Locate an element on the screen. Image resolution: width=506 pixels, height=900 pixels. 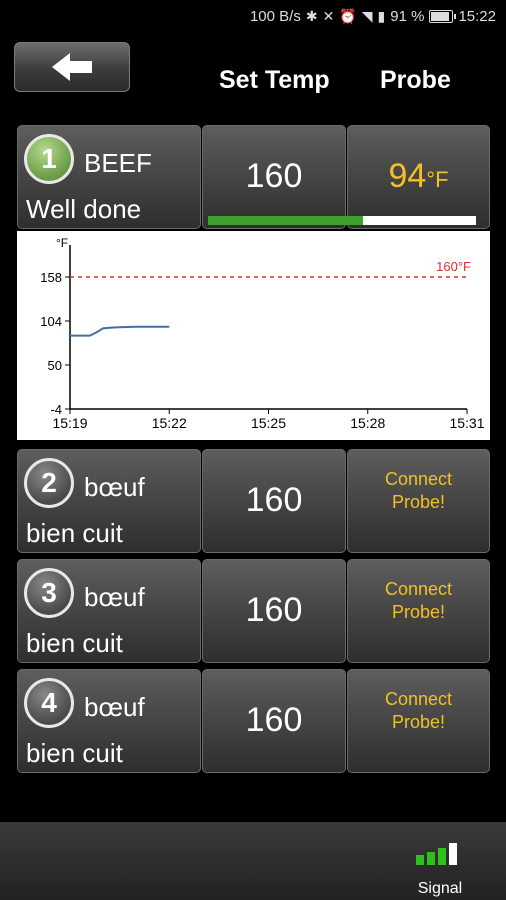
probe-number-badge: 4 is located at coordinates (49, 703).